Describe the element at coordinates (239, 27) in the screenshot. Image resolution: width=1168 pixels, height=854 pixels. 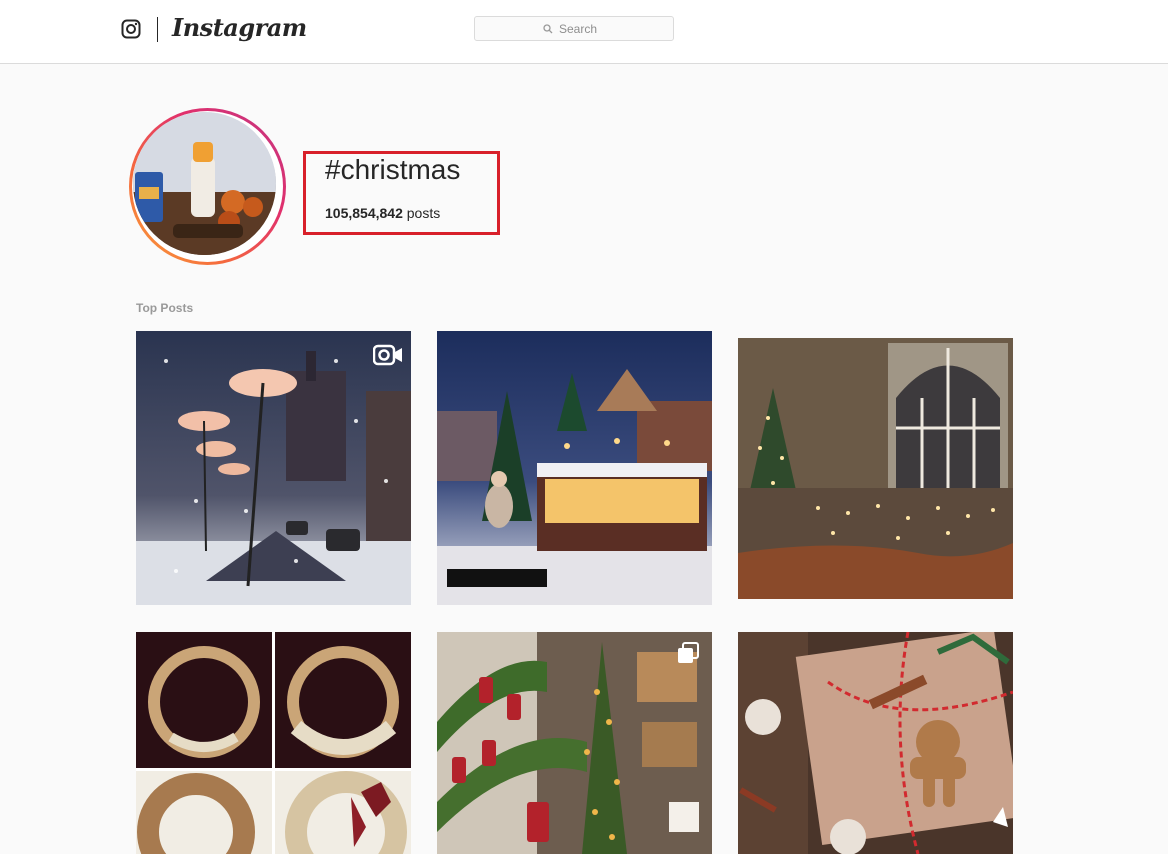
I see `instagram-wordmark: Instagram` at that location.